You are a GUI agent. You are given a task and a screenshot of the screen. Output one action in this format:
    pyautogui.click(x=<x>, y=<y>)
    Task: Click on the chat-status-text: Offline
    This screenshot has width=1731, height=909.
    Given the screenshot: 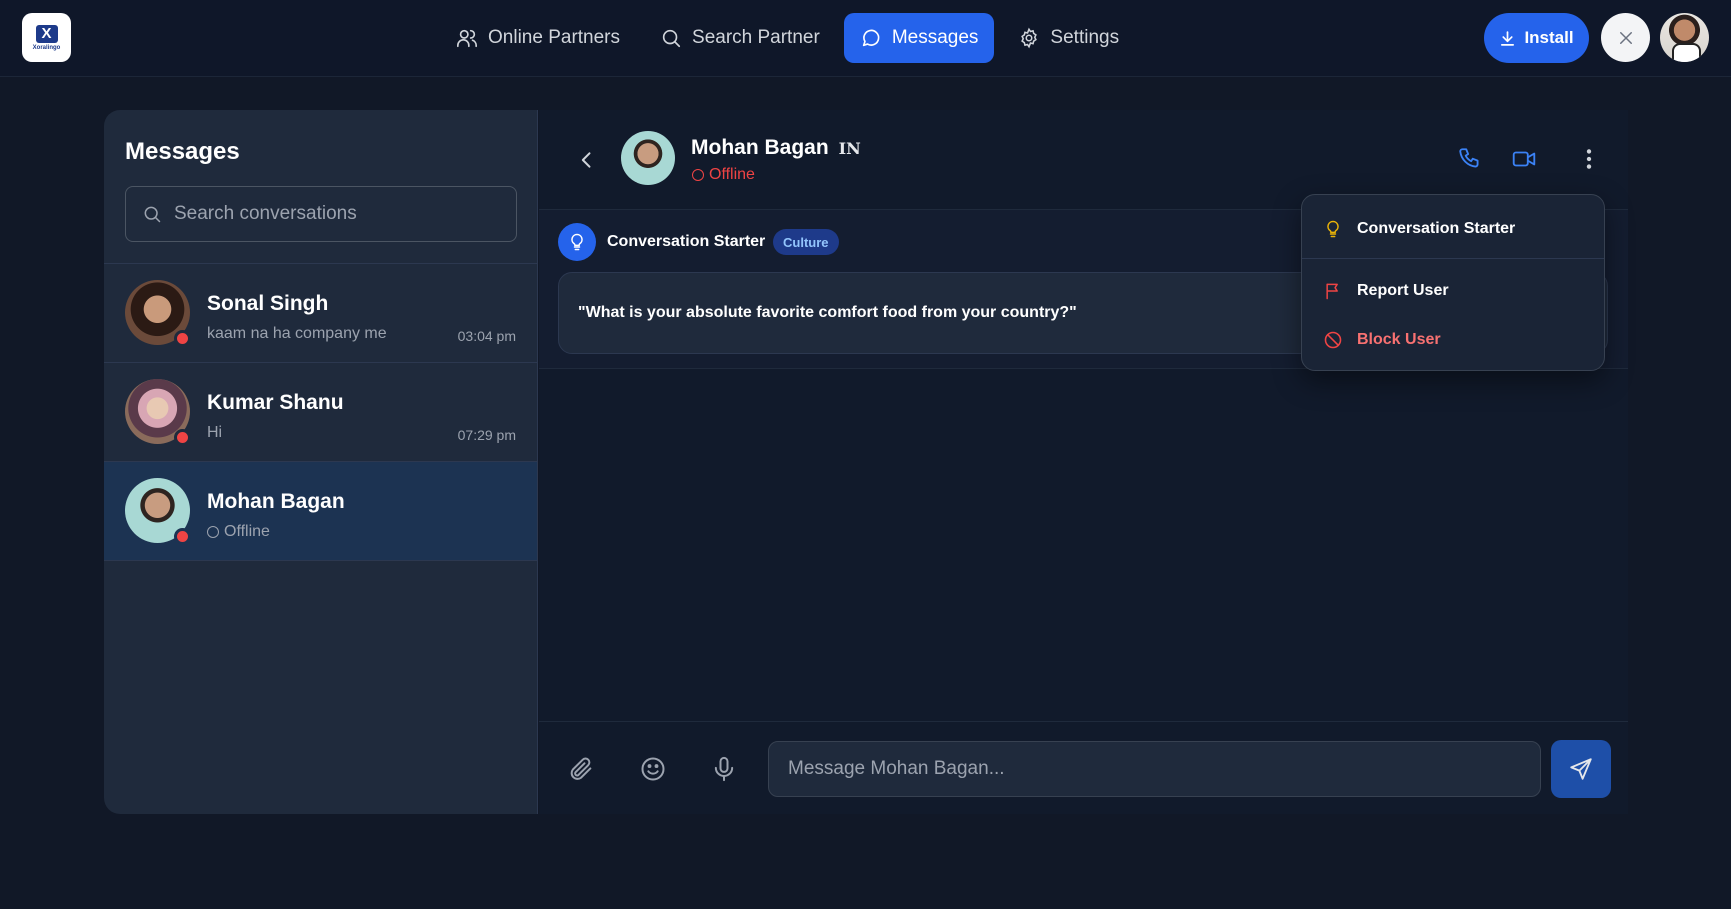 What is the action you would take?
    pyautogui.click(x=732, y=174)
    